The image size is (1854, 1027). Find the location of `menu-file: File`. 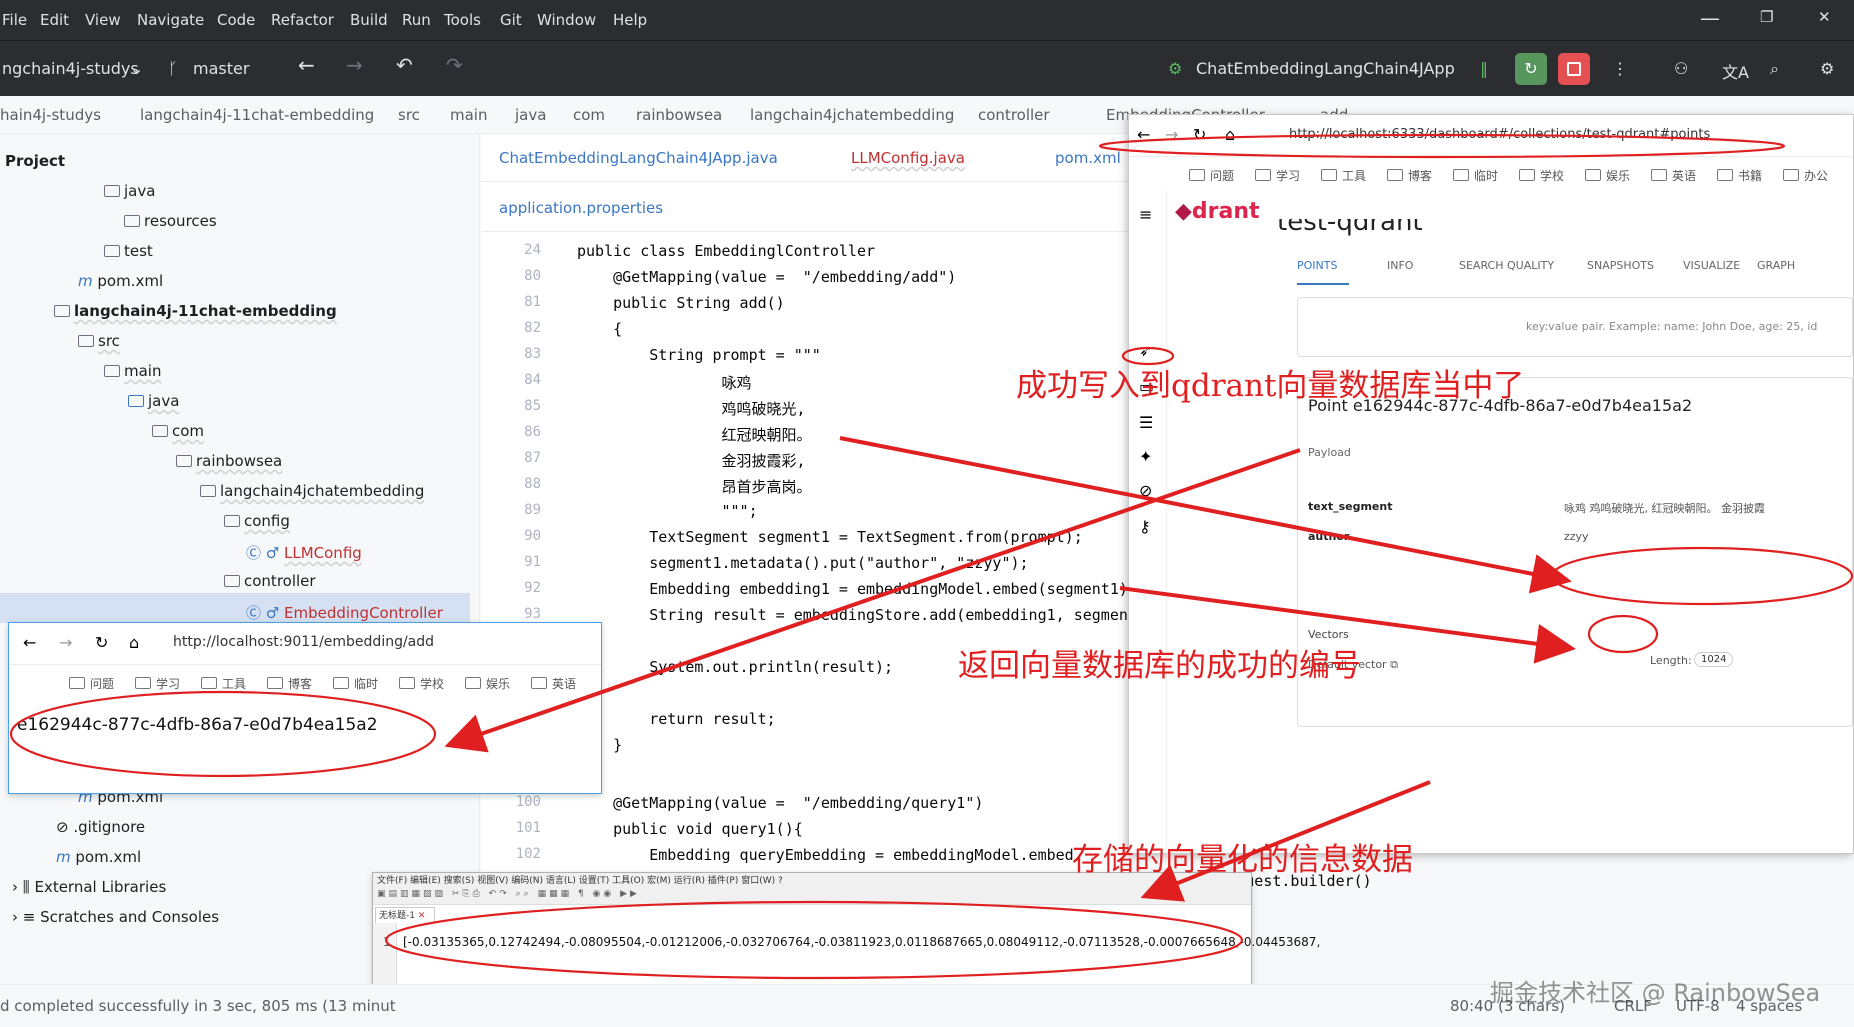

menu-file: File is located at coordinates (14, 20).